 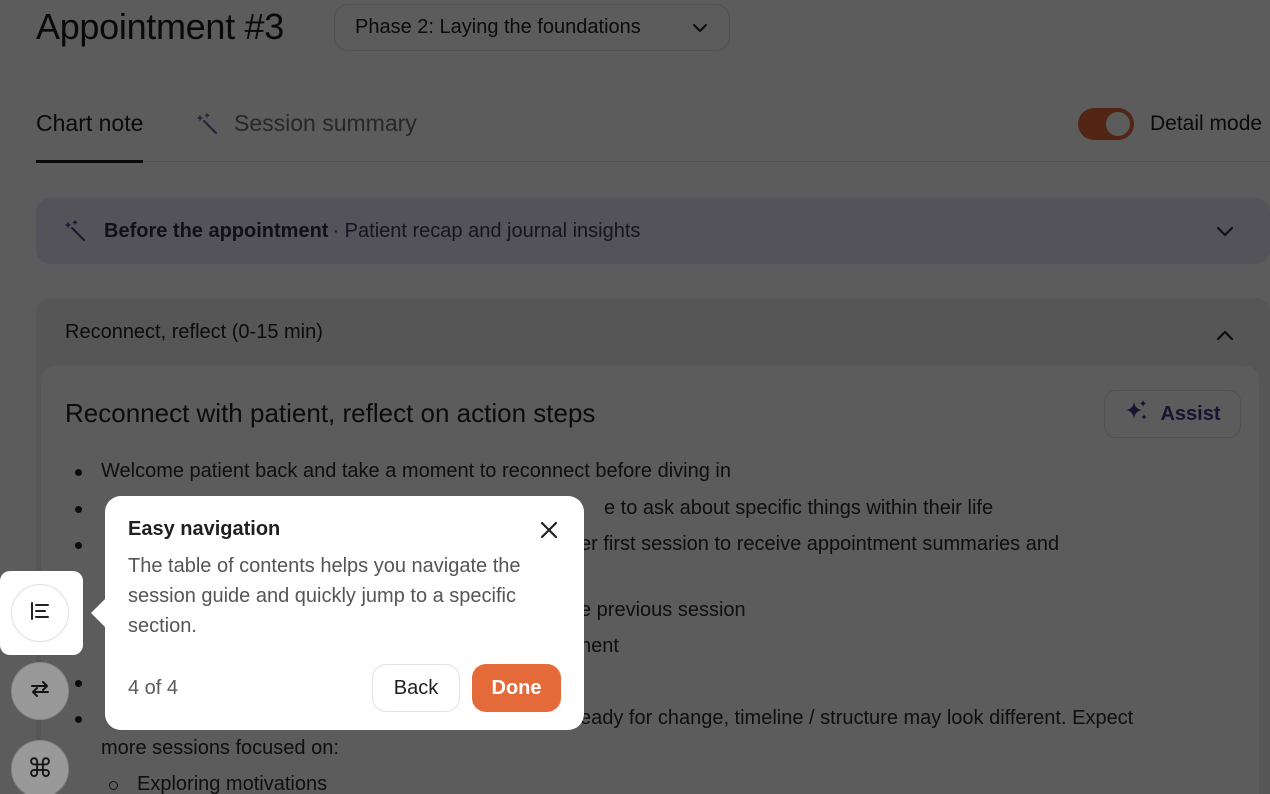 I want to click on table-of-contents-button, so click(x=40, y=613).